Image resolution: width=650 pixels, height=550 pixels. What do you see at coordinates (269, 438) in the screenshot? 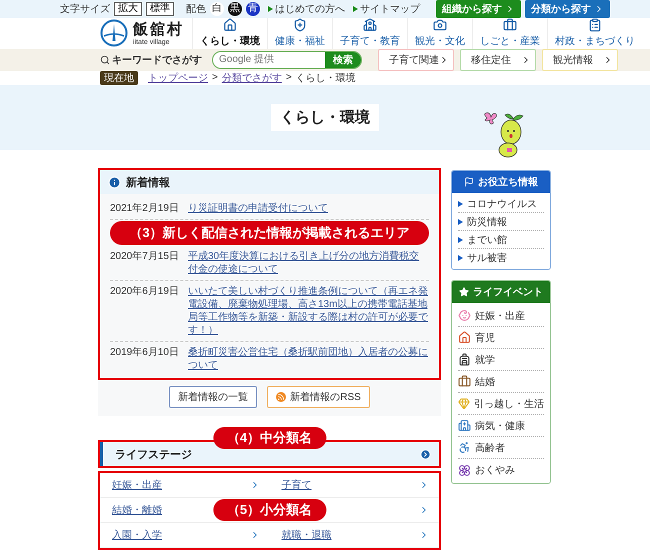
I see `annotation-label: （4）中分類名` at bounding box center [269, 438].